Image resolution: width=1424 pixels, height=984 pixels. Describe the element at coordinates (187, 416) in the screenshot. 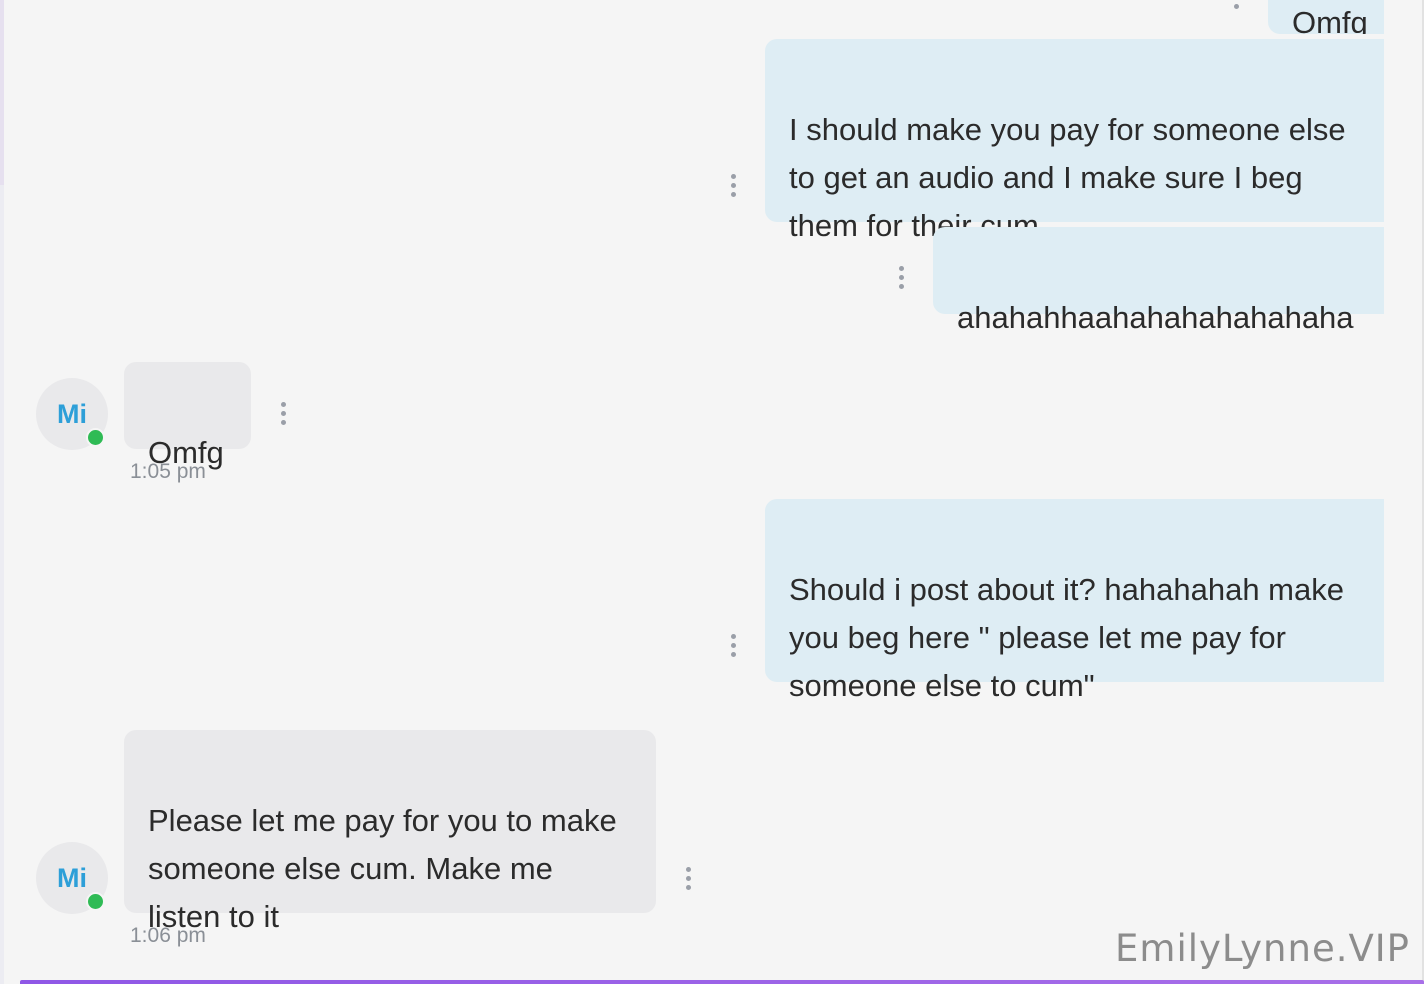

I see `received-message-bubble: Omfg` at that location.